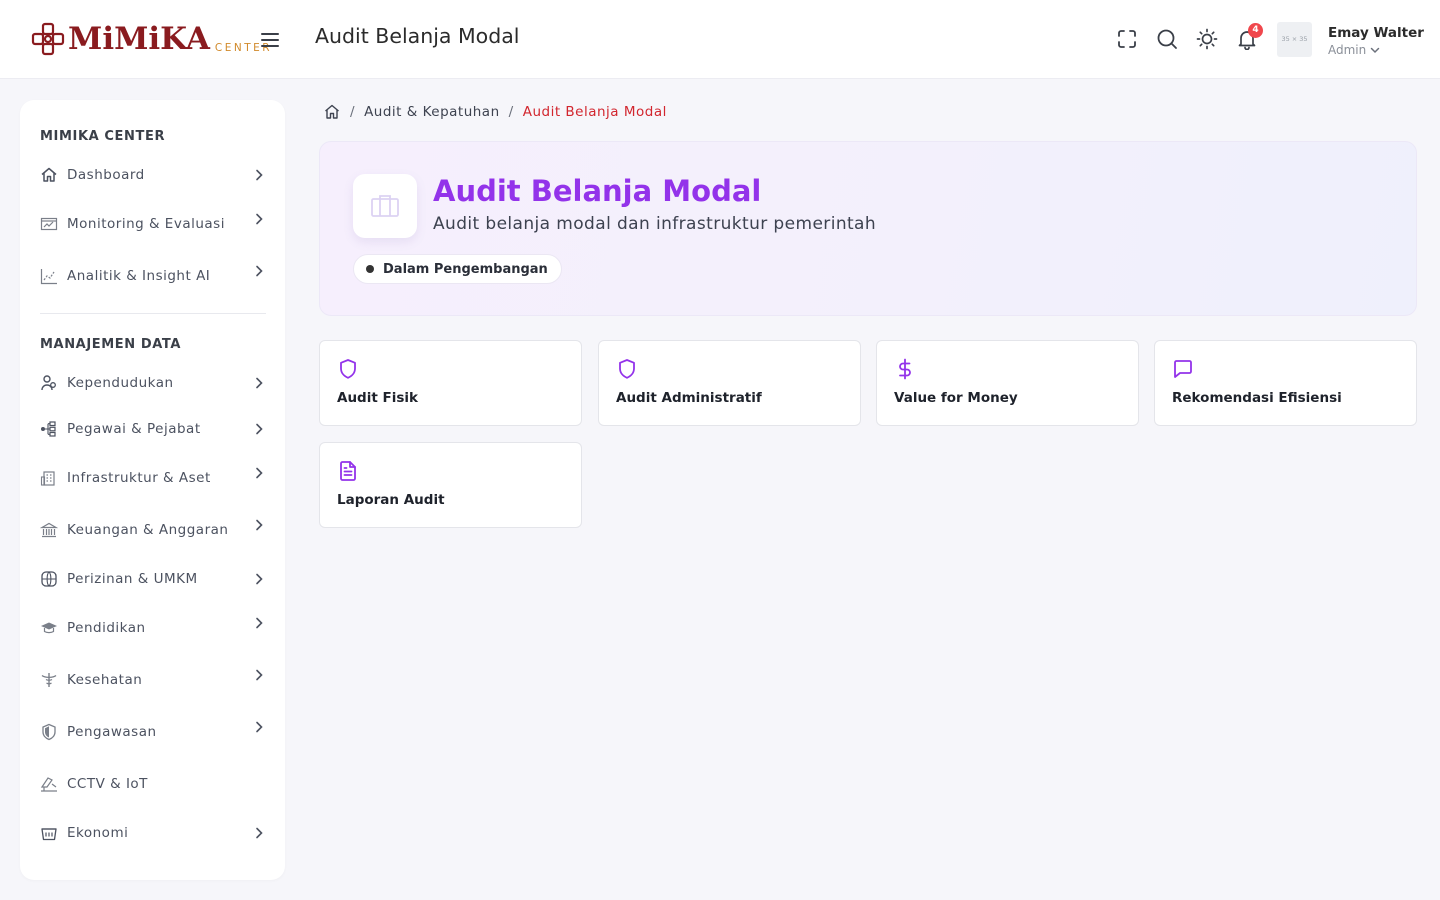 The image size is (1440, 900). I want to click on sidebar-item-ekonomi: Ekonomi, so click(153, 833).